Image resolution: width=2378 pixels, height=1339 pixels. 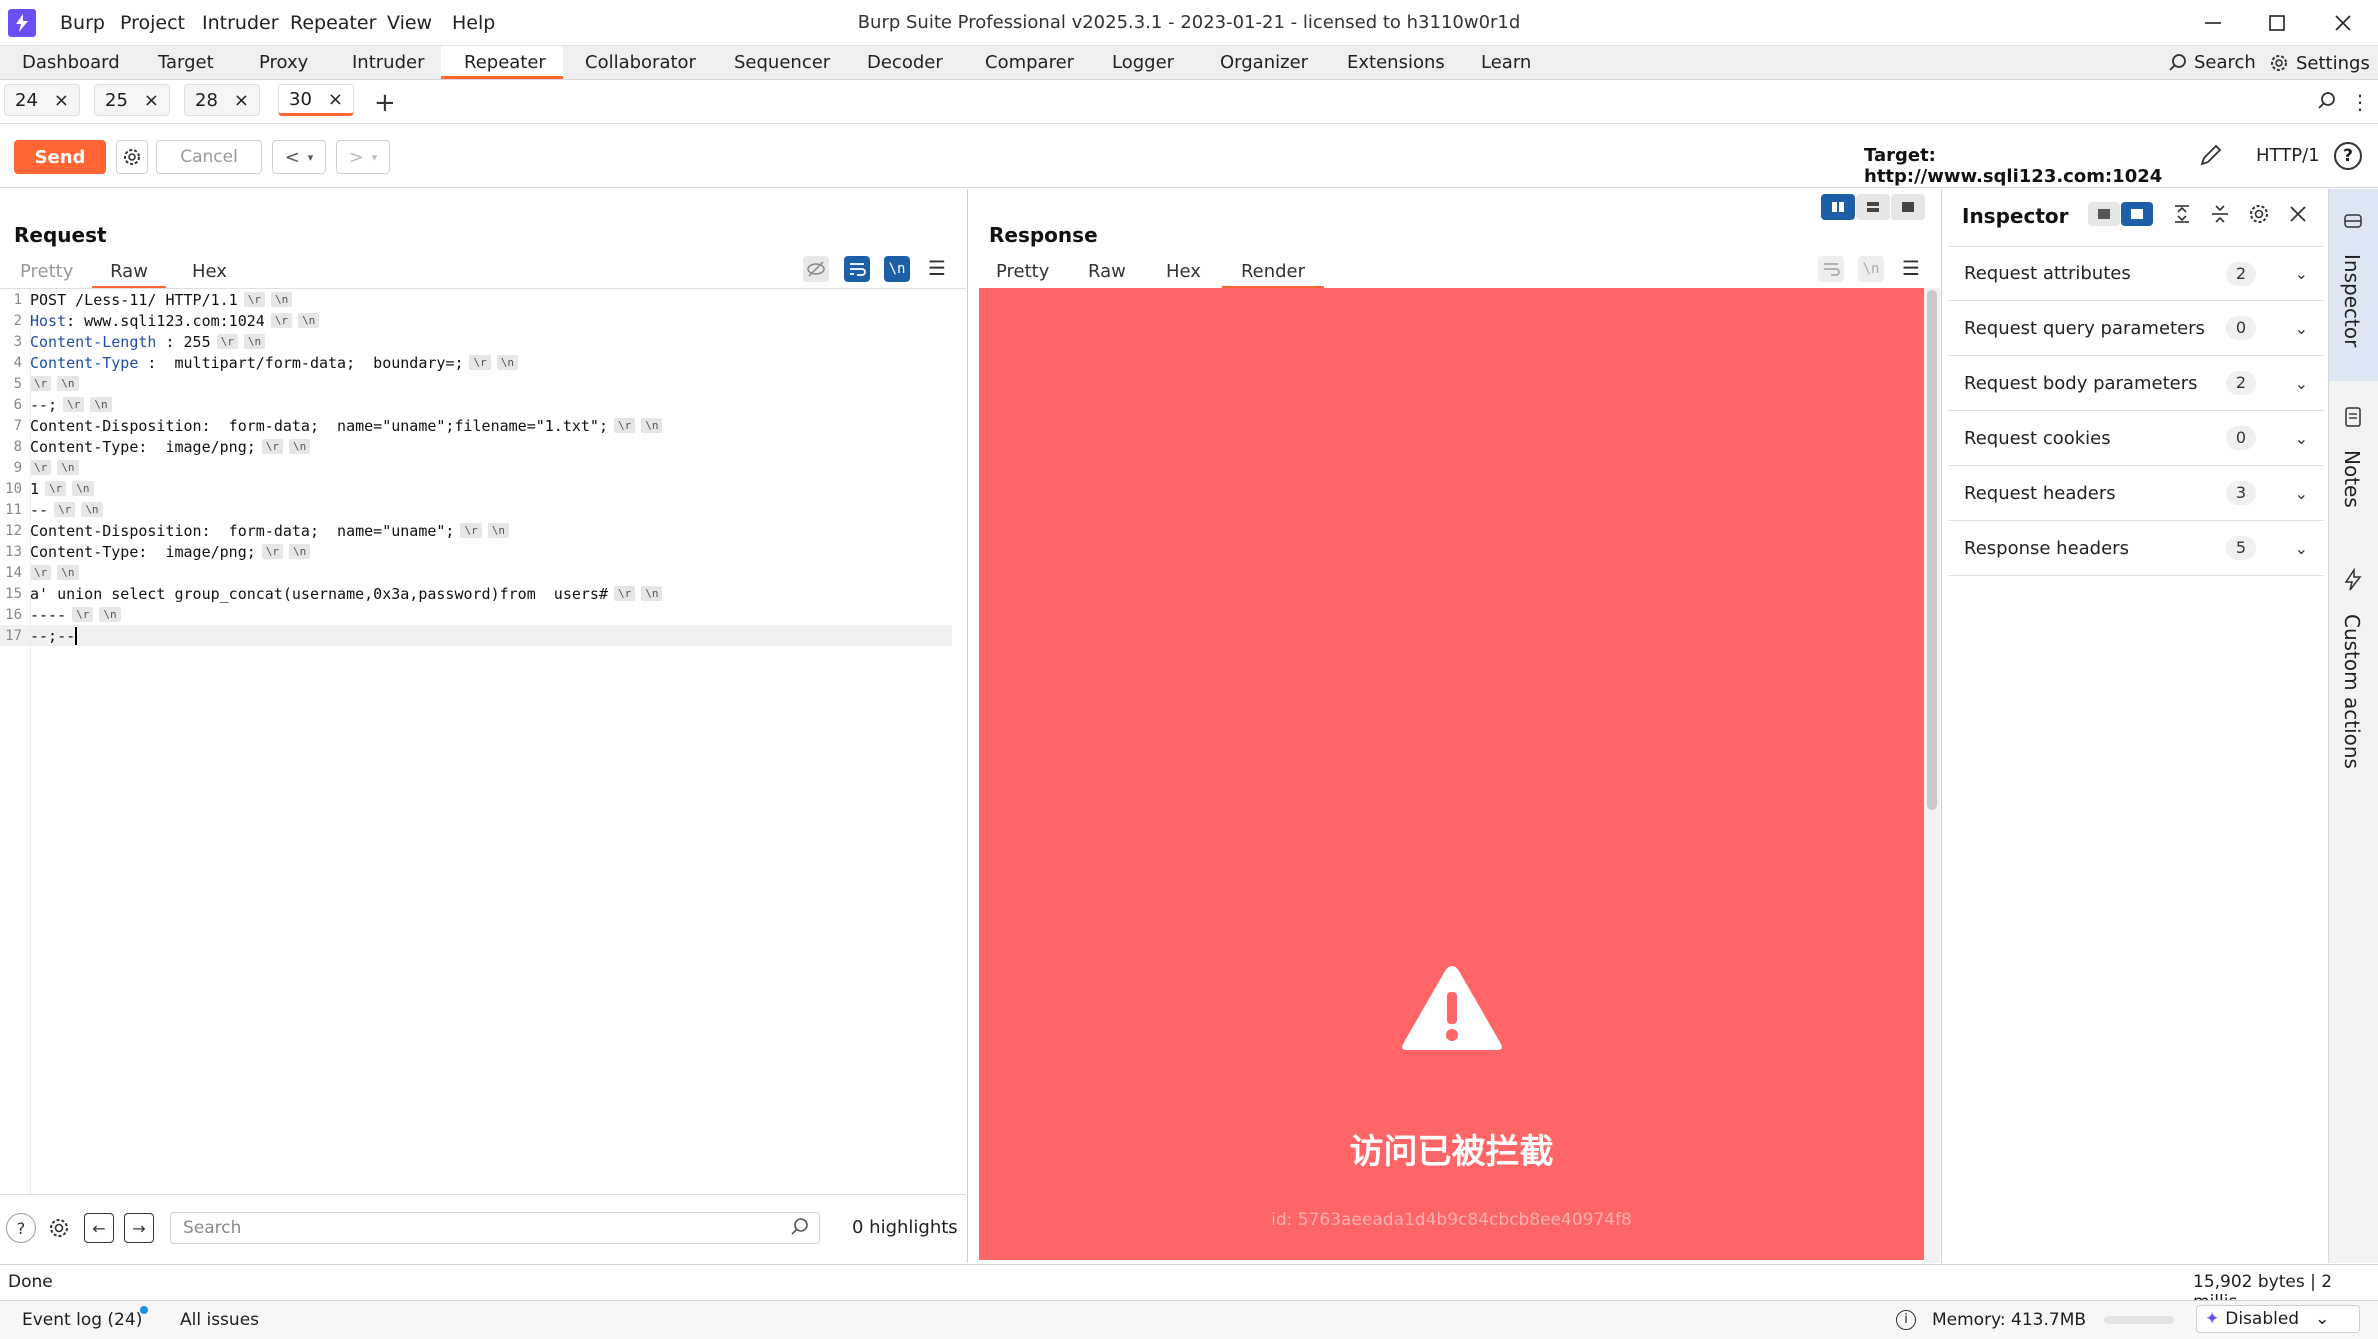 I want to click on tab-decoder: Decoder, so click(x=905, y=62).